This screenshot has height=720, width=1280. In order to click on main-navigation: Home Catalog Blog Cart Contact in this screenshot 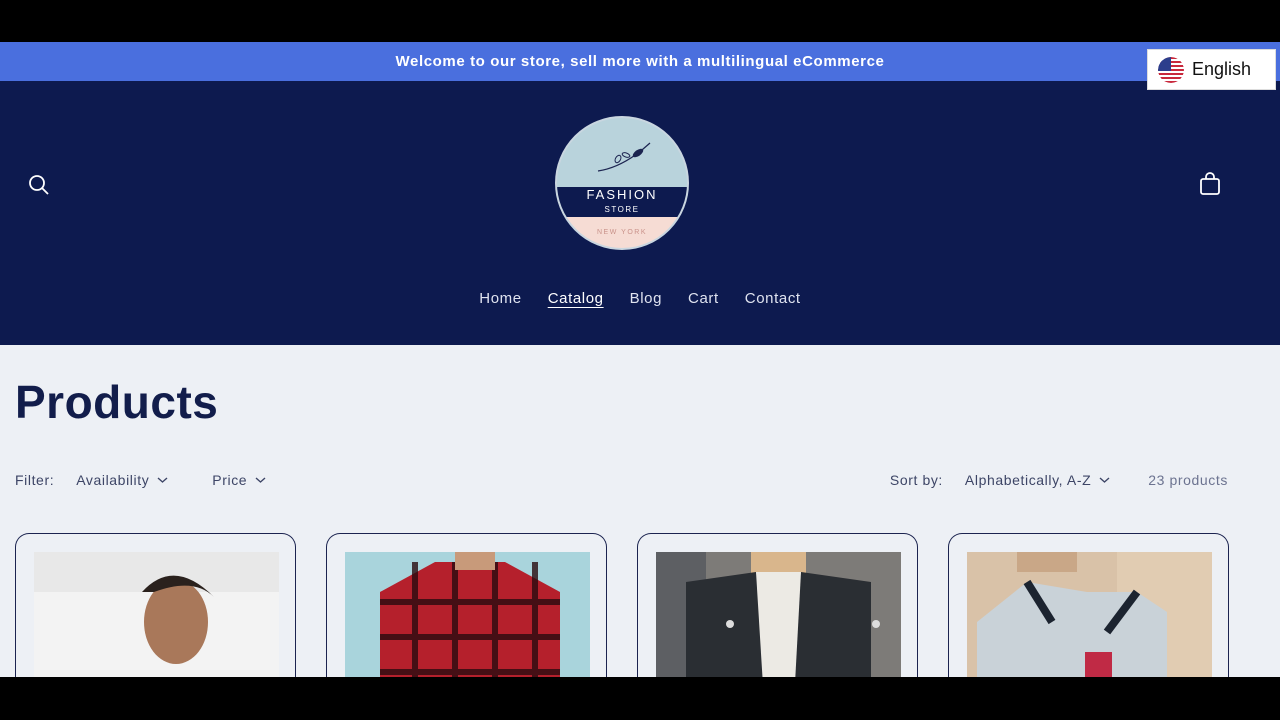, I will do `click(640, 298)`.